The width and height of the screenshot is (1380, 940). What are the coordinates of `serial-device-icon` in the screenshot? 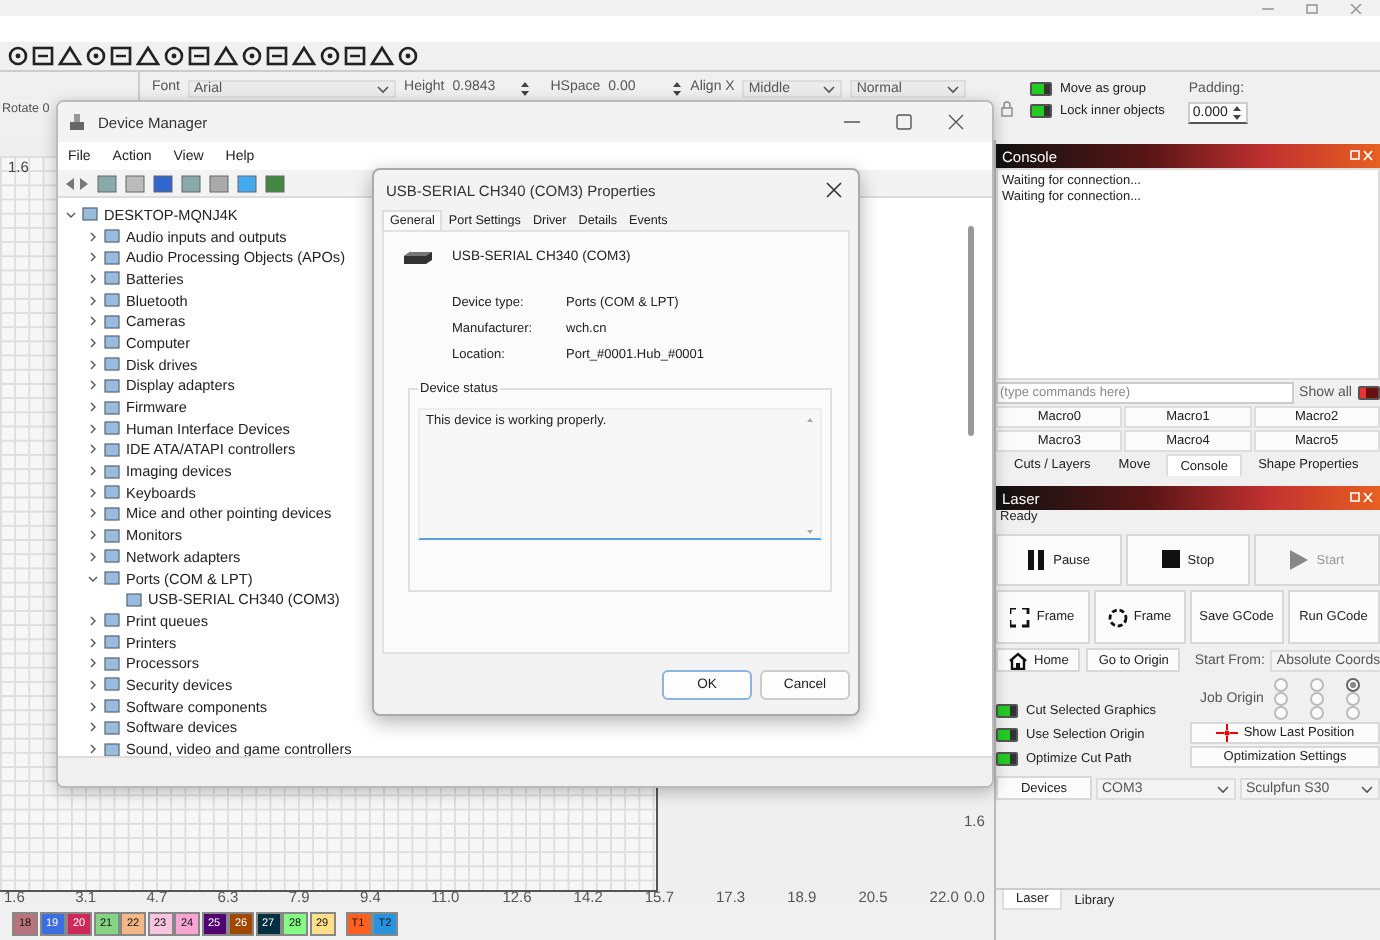 It's located at (418, 257).